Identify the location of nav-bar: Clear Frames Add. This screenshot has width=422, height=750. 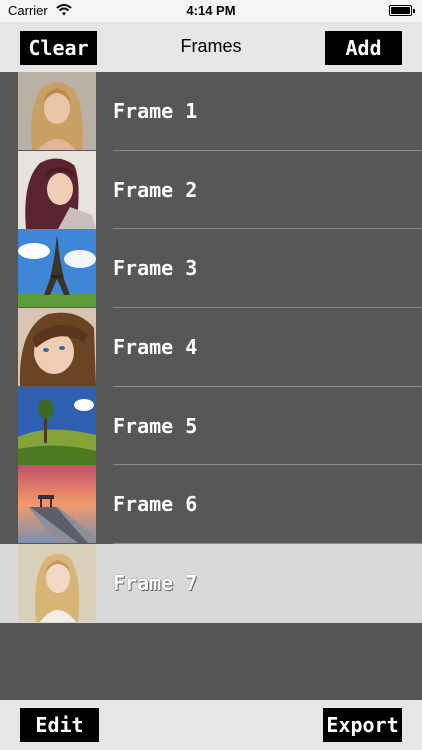
(211, 47).